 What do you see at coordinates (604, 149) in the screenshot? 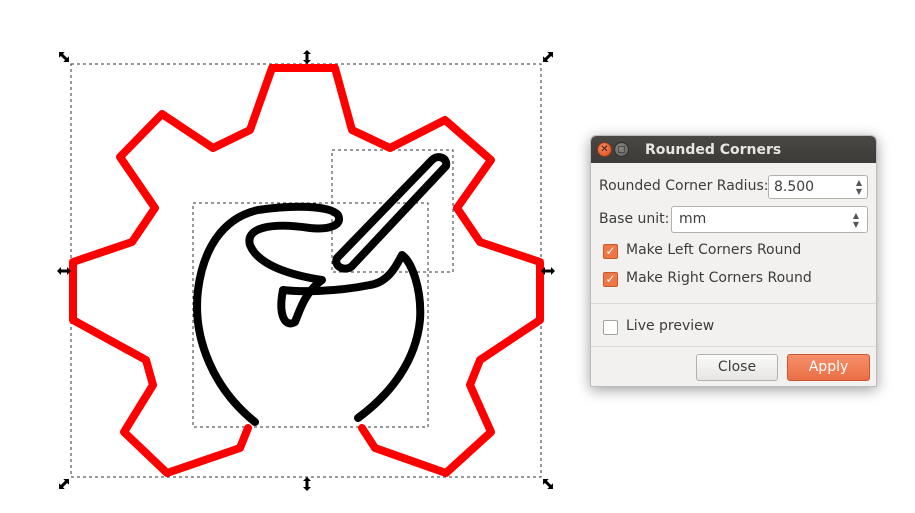
I see `window-close-icon: ✕` at bounding box center [604, 149].